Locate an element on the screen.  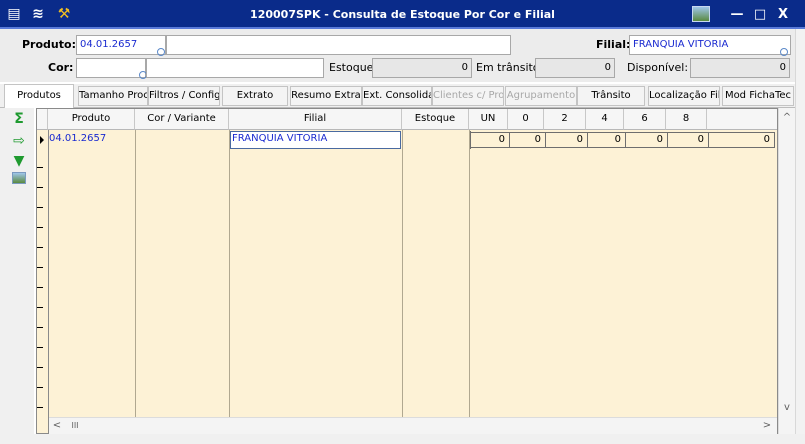
scroll-down-icon: v is located at coordinates (787, 408).